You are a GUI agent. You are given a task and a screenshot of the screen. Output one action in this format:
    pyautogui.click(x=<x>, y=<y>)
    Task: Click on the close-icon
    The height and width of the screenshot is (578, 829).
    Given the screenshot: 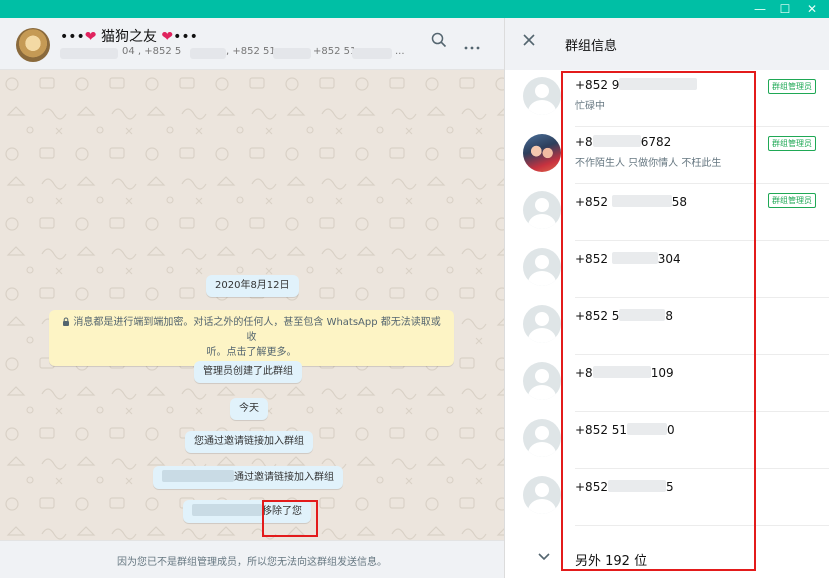 What is the action you would take?
    pyautogui.click(x=529, y=41)
    